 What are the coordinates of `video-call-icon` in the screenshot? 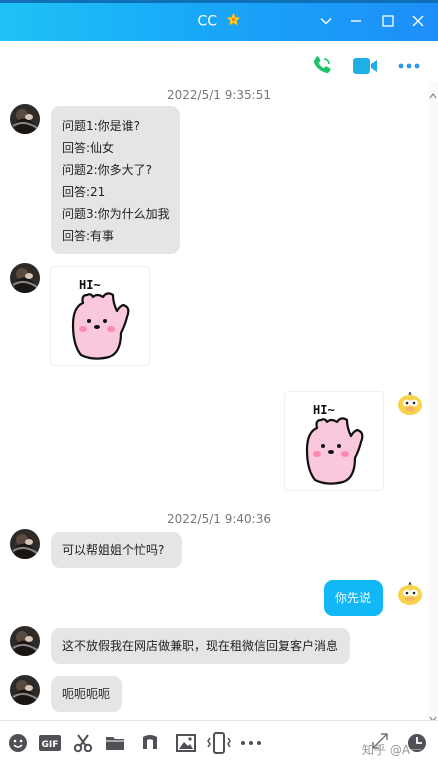 It's located at (365, 66).